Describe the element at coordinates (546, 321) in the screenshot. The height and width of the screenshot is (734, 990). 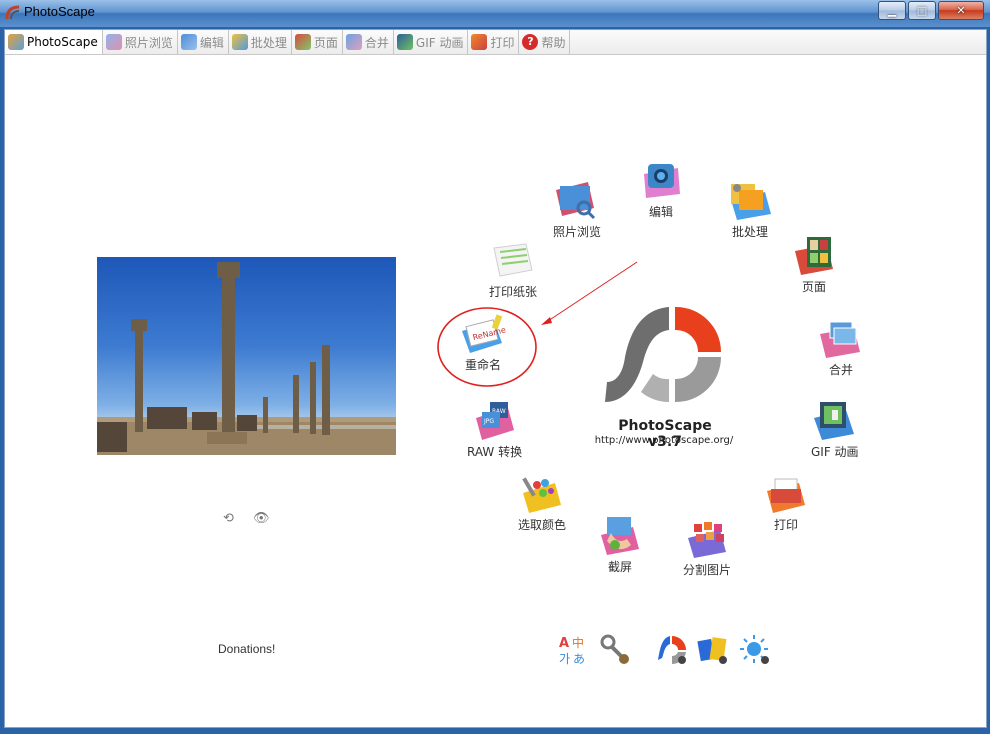
I see `annotation-arrowhead` at that location.